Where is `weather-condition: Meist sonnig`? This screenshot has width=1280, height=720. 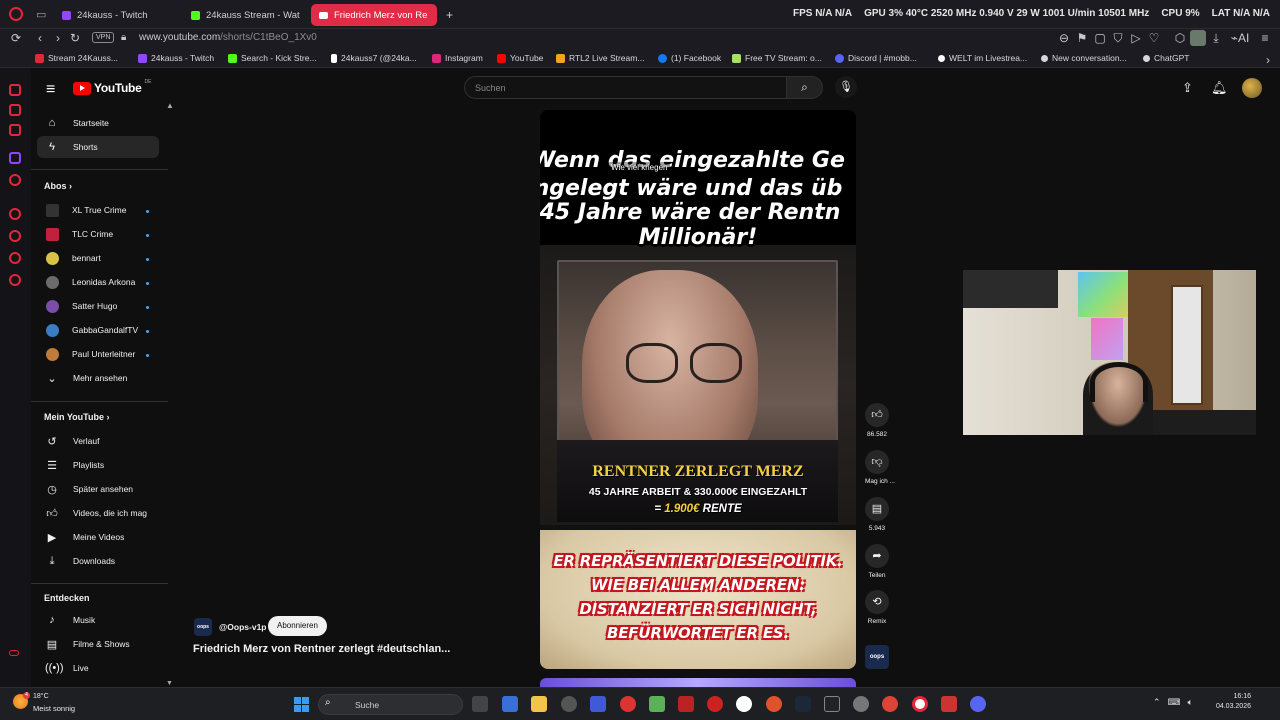
weather-condition: Meist sonnig is located at coordinates (54, 708).